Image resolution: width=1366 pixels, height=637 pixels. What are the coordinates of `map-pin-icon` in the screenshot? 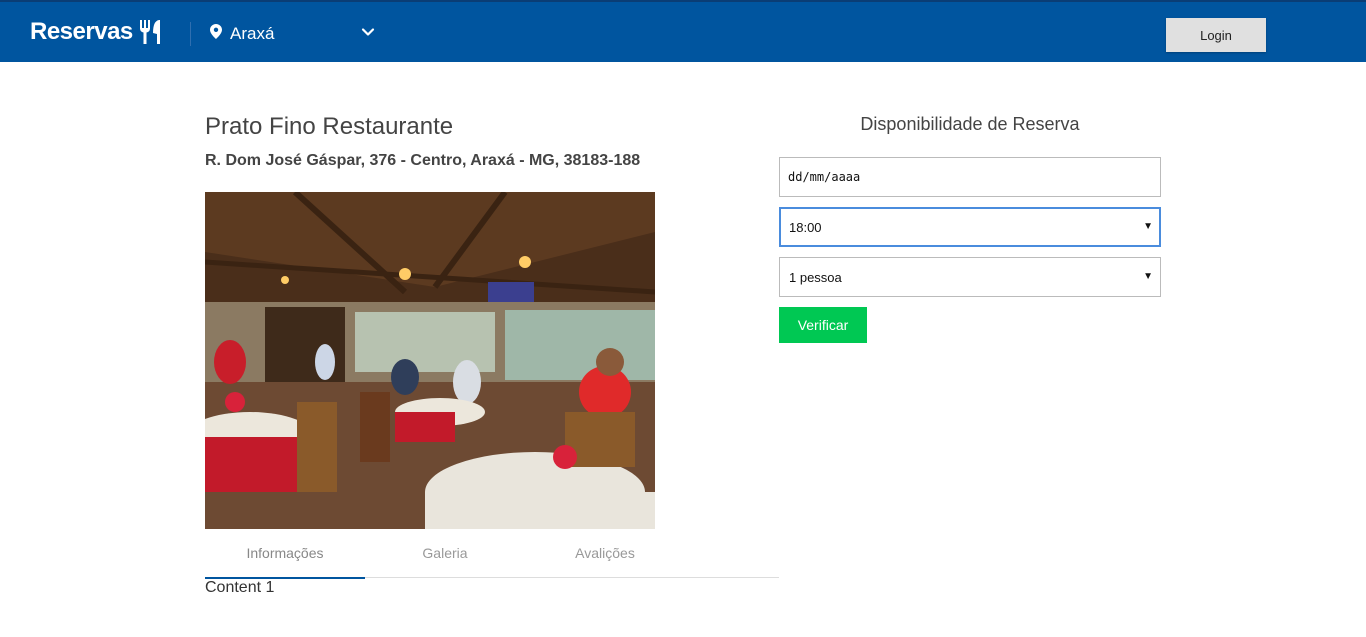 It's located at (216, 34).